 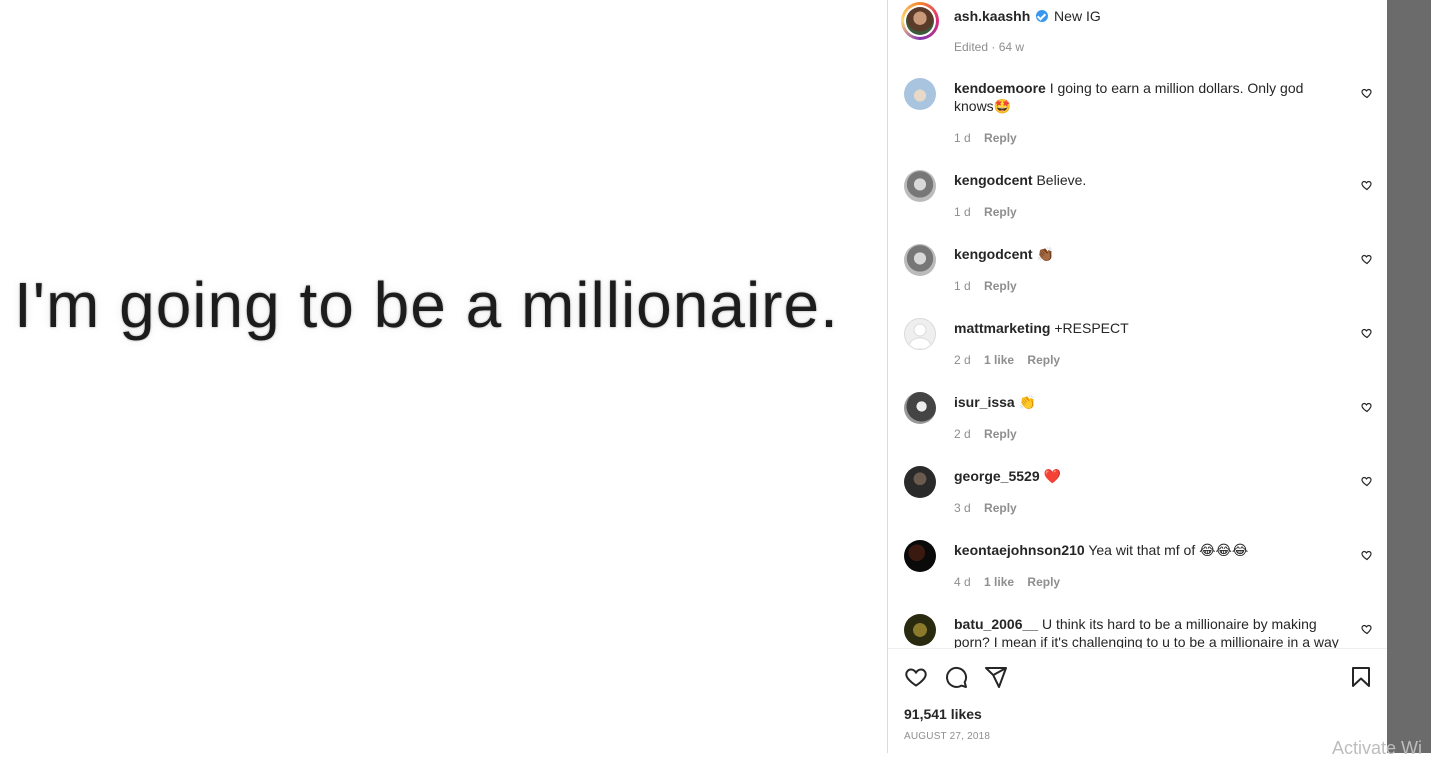 What do you see at coordinates (1168, 550) in the screenshot?
I see `comment-text: Yea wit that mf of 😂😂😂` at bounding box center [1168, 550].